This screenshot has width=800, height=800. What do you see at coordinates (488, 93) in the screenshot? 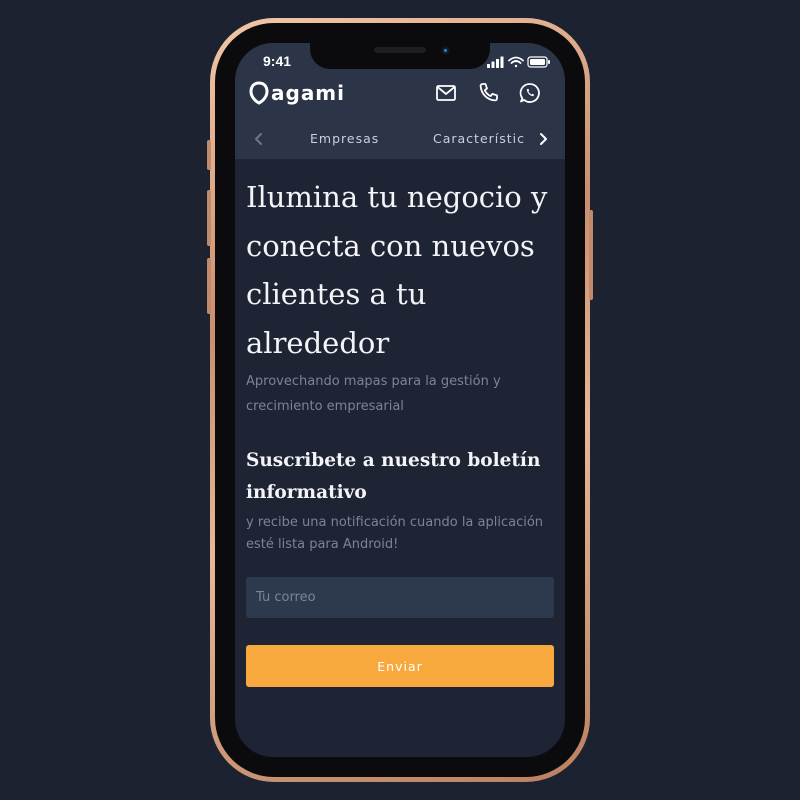
I see `phone-icon` at bounding box center [488, 93].